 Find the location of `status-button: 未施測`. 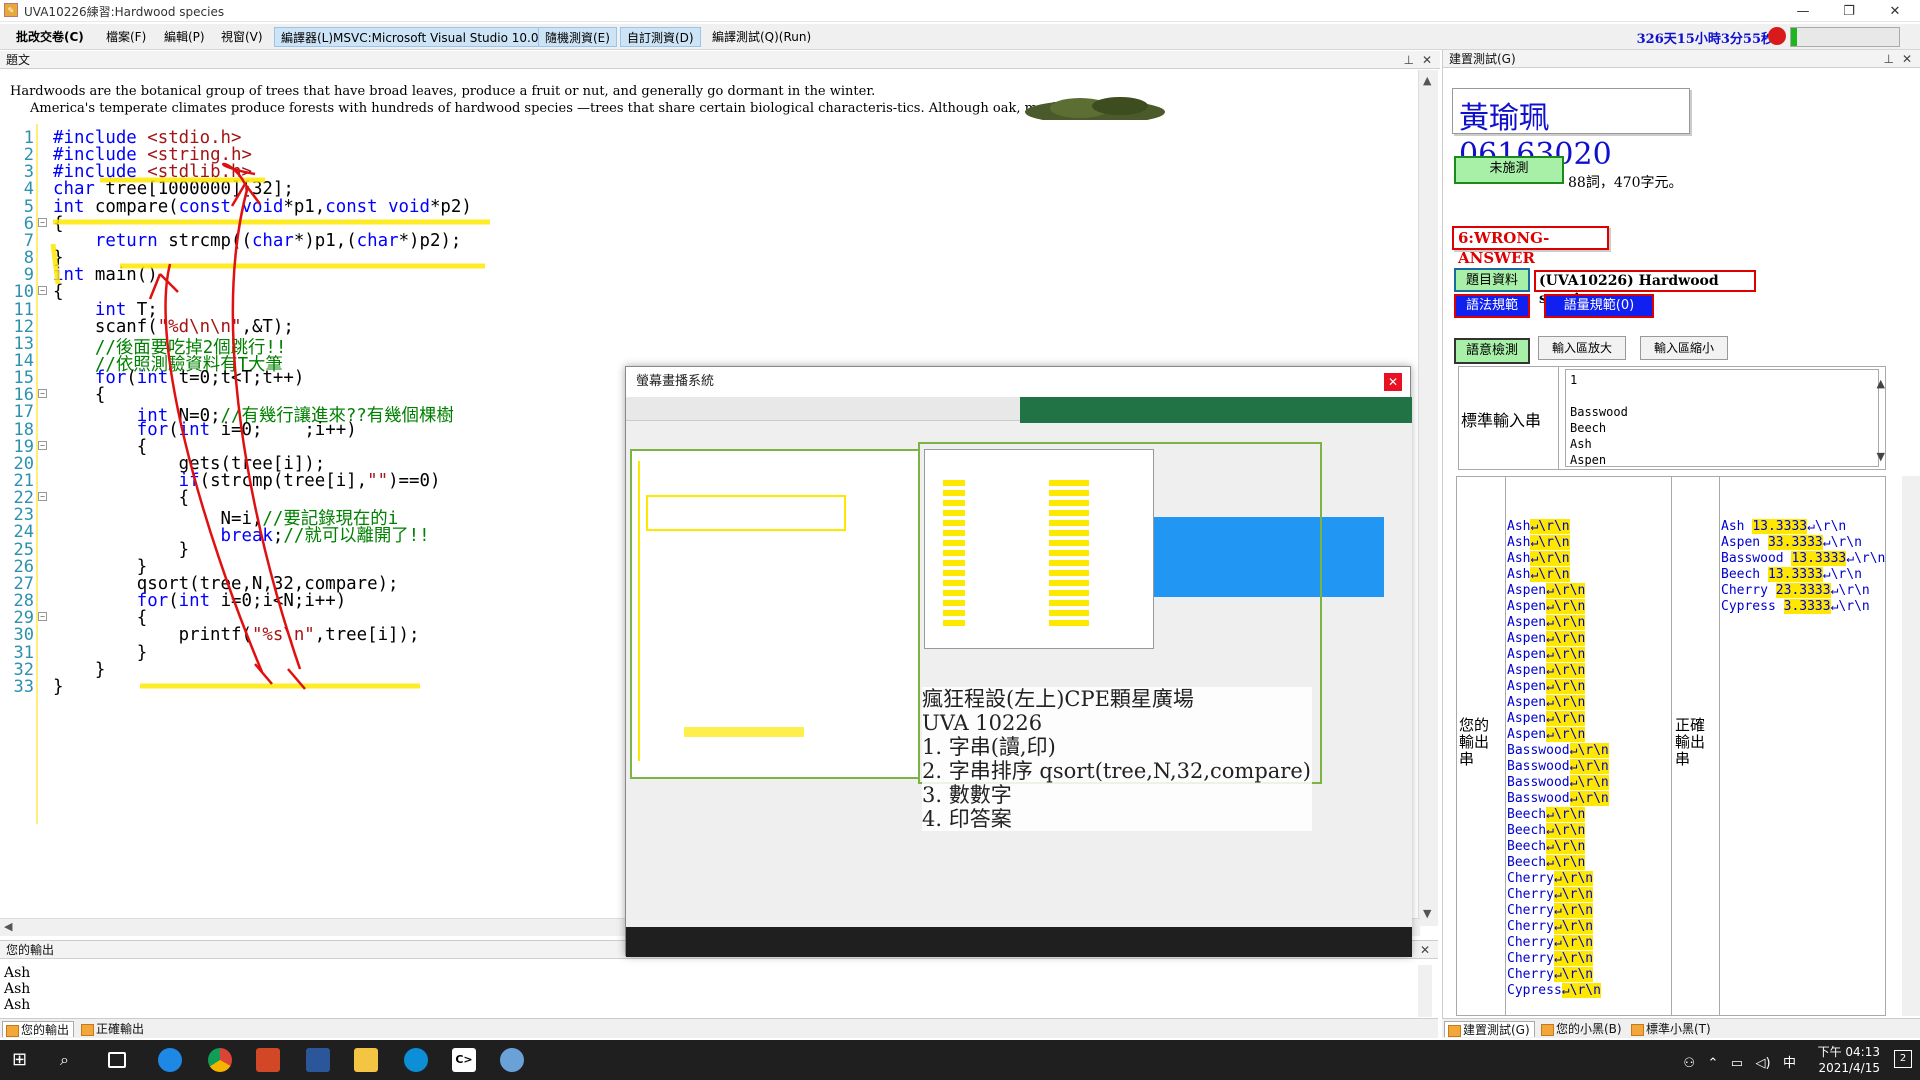

status-button: 未施測 is located at coordinates (1509, 170).